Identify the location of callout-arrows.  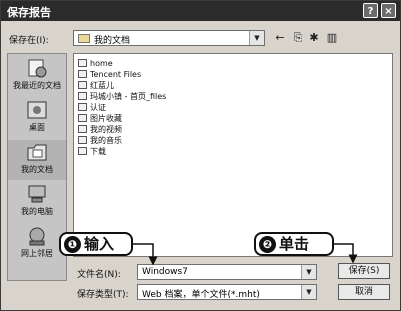
(245, 254).